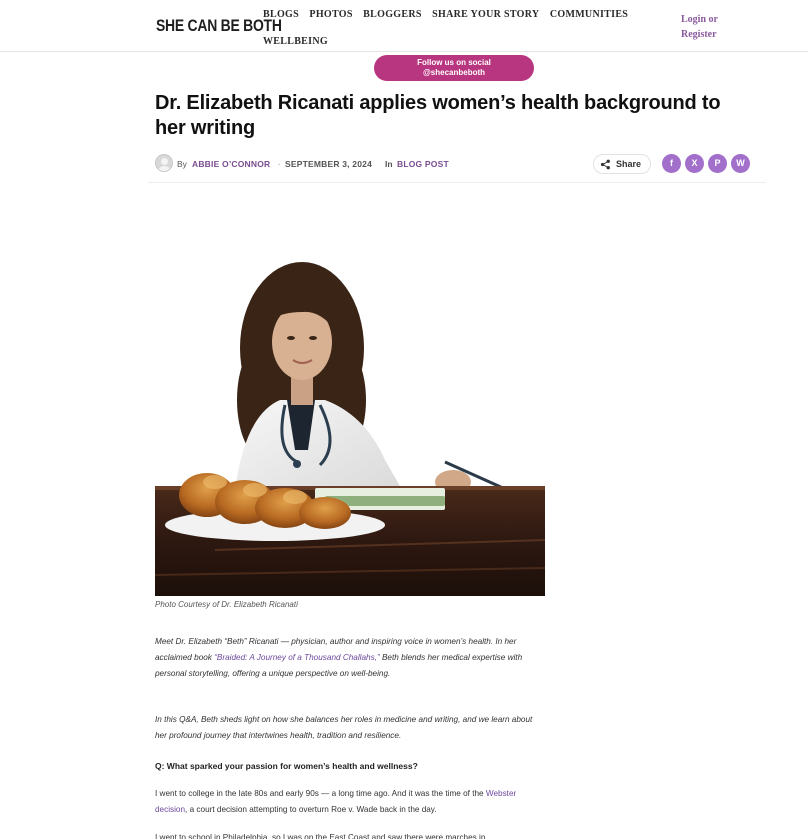 This screenshot has width=808, height=839. I want to click on nav-blogs: BLOGS, so click(281, 15).